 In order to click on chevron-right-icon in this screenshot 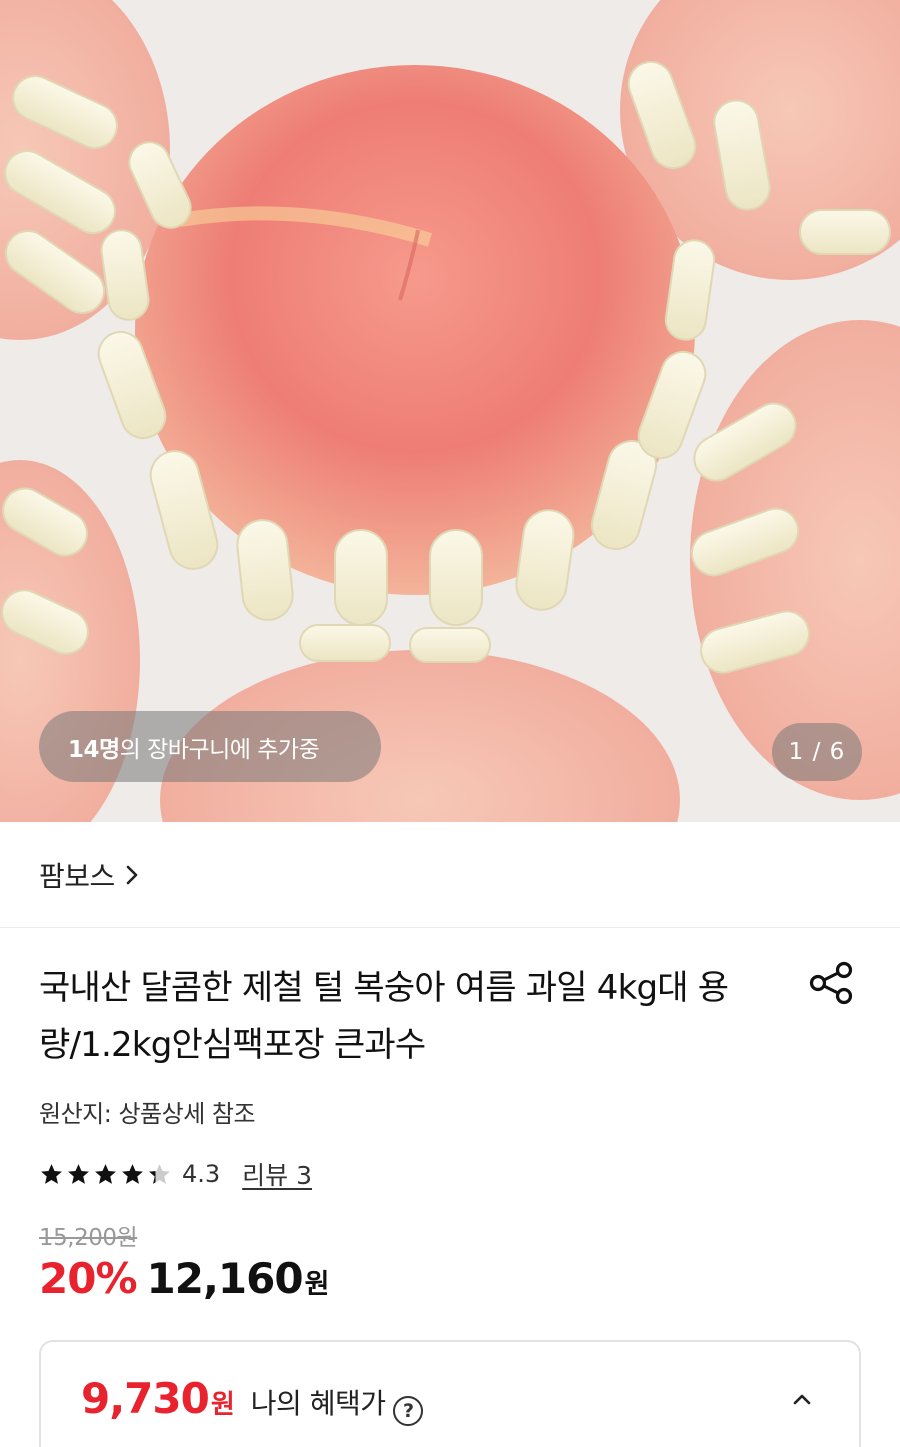, I will do `click(136, 875)`.